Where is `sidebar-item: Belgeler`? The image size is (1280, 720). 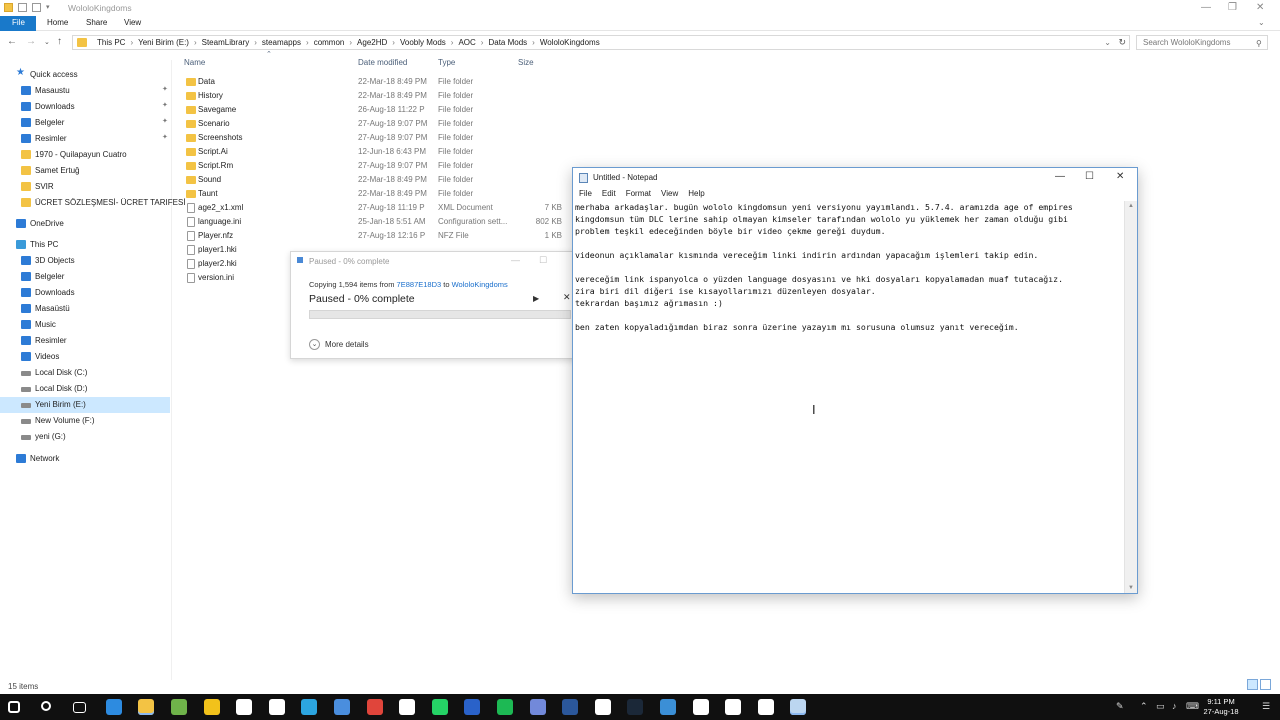 sidebar-item: Belgeler is located at coordinates (85, 277).